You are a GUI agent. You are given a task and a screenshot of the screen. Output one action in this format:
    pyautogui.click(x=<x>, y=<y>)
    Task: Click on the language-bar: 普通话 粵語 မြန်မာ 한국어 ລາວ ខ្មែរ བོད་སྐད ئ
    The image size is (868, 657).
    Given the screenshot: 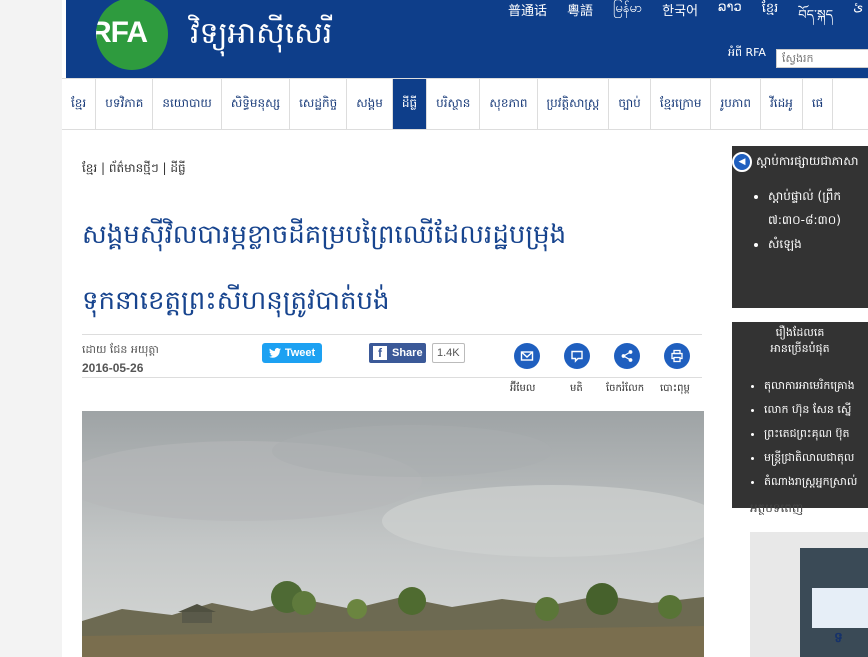 What is the action you would take?
    pyautogui.click(x=685, y=18)
    